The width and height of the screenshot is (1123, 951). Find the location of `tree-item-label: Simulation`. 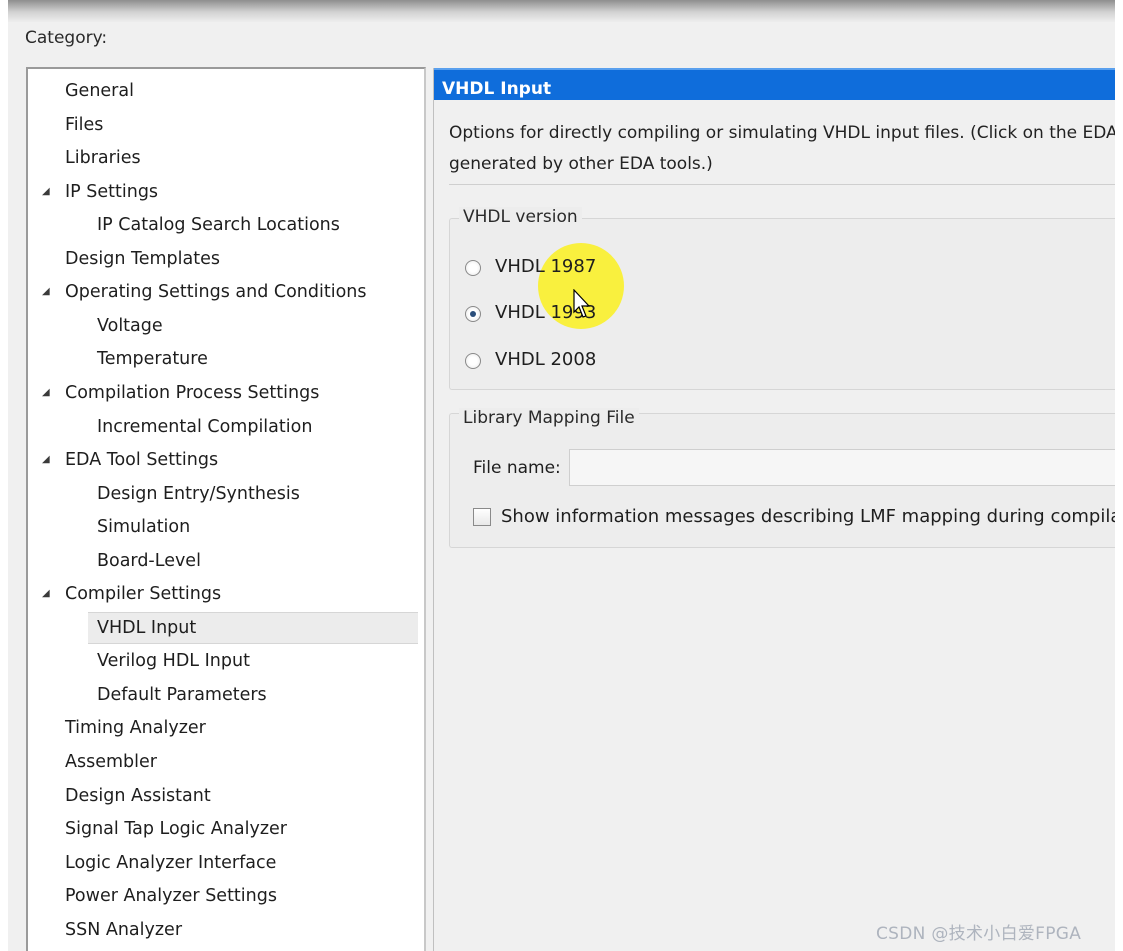

tree-item-label: Simulation is located at coordinates (144, 527).